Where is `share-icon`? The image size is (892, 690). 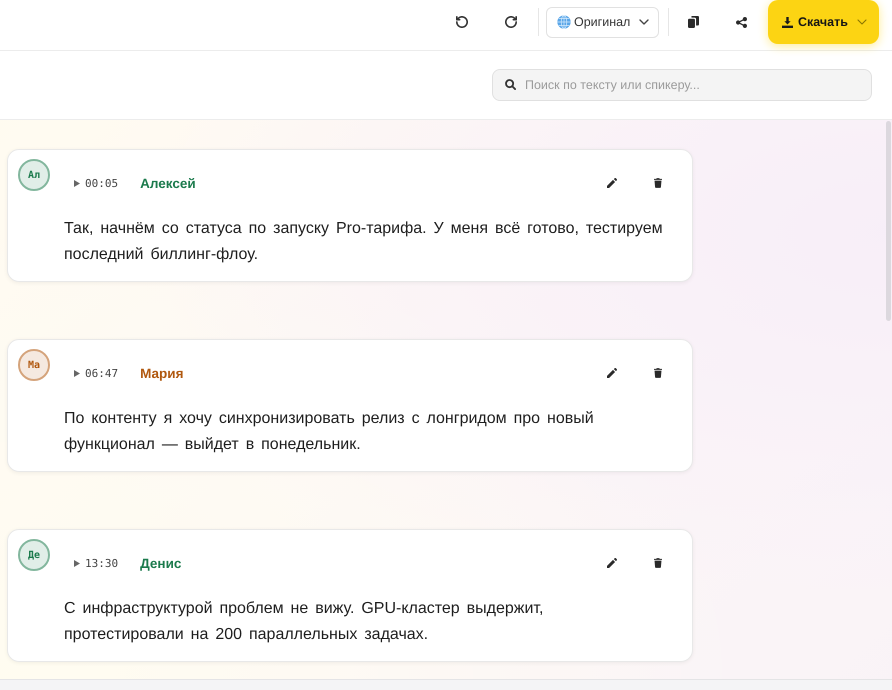
share-icon is located at coordinates (741, 22).